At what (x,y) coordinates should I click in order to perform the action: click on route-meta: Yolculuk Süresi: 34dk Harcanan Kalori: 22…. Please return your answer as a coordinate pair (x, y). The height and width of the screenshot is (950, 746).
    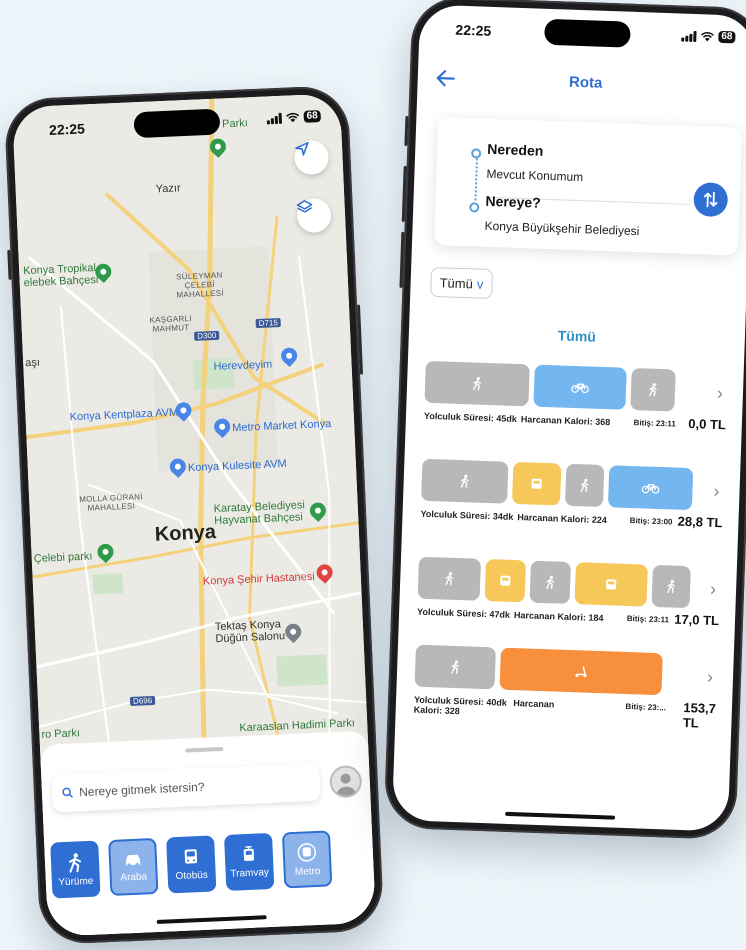
    Looking at the image, I should click on (515, 517).